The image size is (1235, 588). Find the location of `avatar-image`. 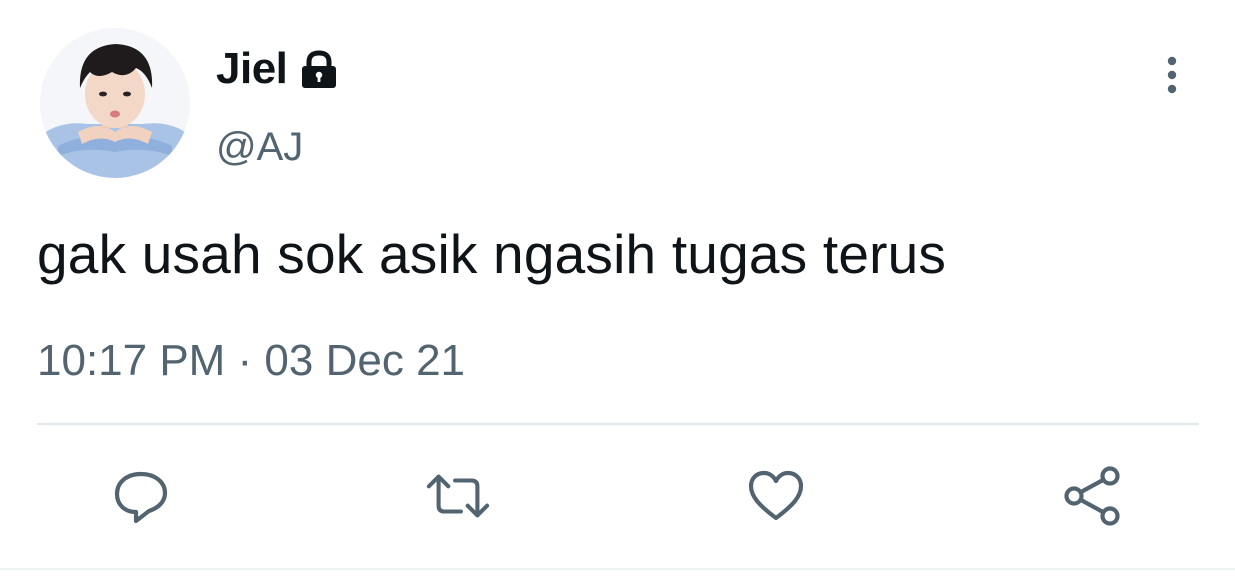

avatar-image is located at coordinates (115, 103).